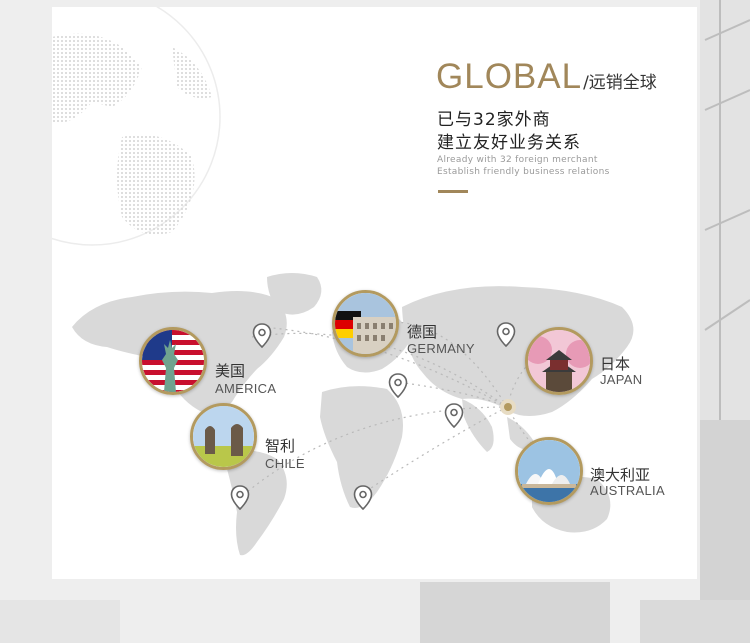 Image resolution: width=750 pixels, height=643 pixels. What do you see at coordinates (559, 361) in the screenshot?
I see `japan-photo` at bounding box center [559, 361].